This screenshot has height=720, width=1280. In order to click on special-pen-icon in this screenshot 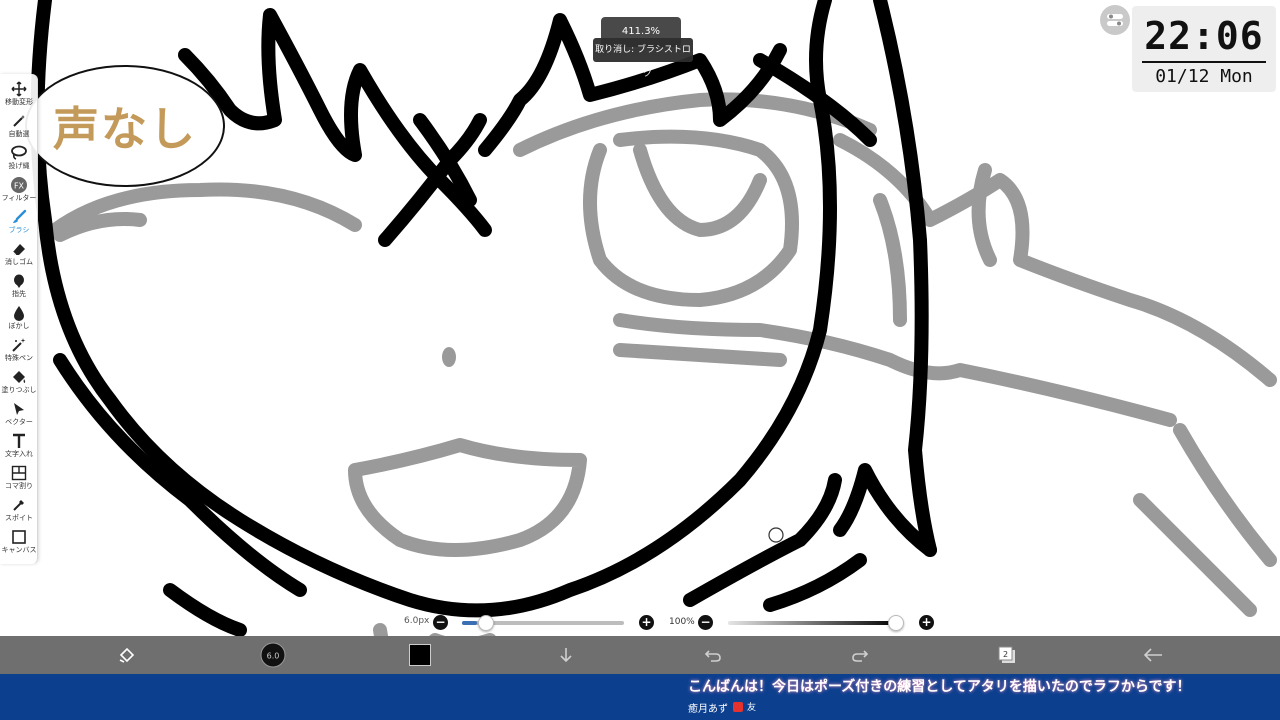, I will do `click(19, 345)`.